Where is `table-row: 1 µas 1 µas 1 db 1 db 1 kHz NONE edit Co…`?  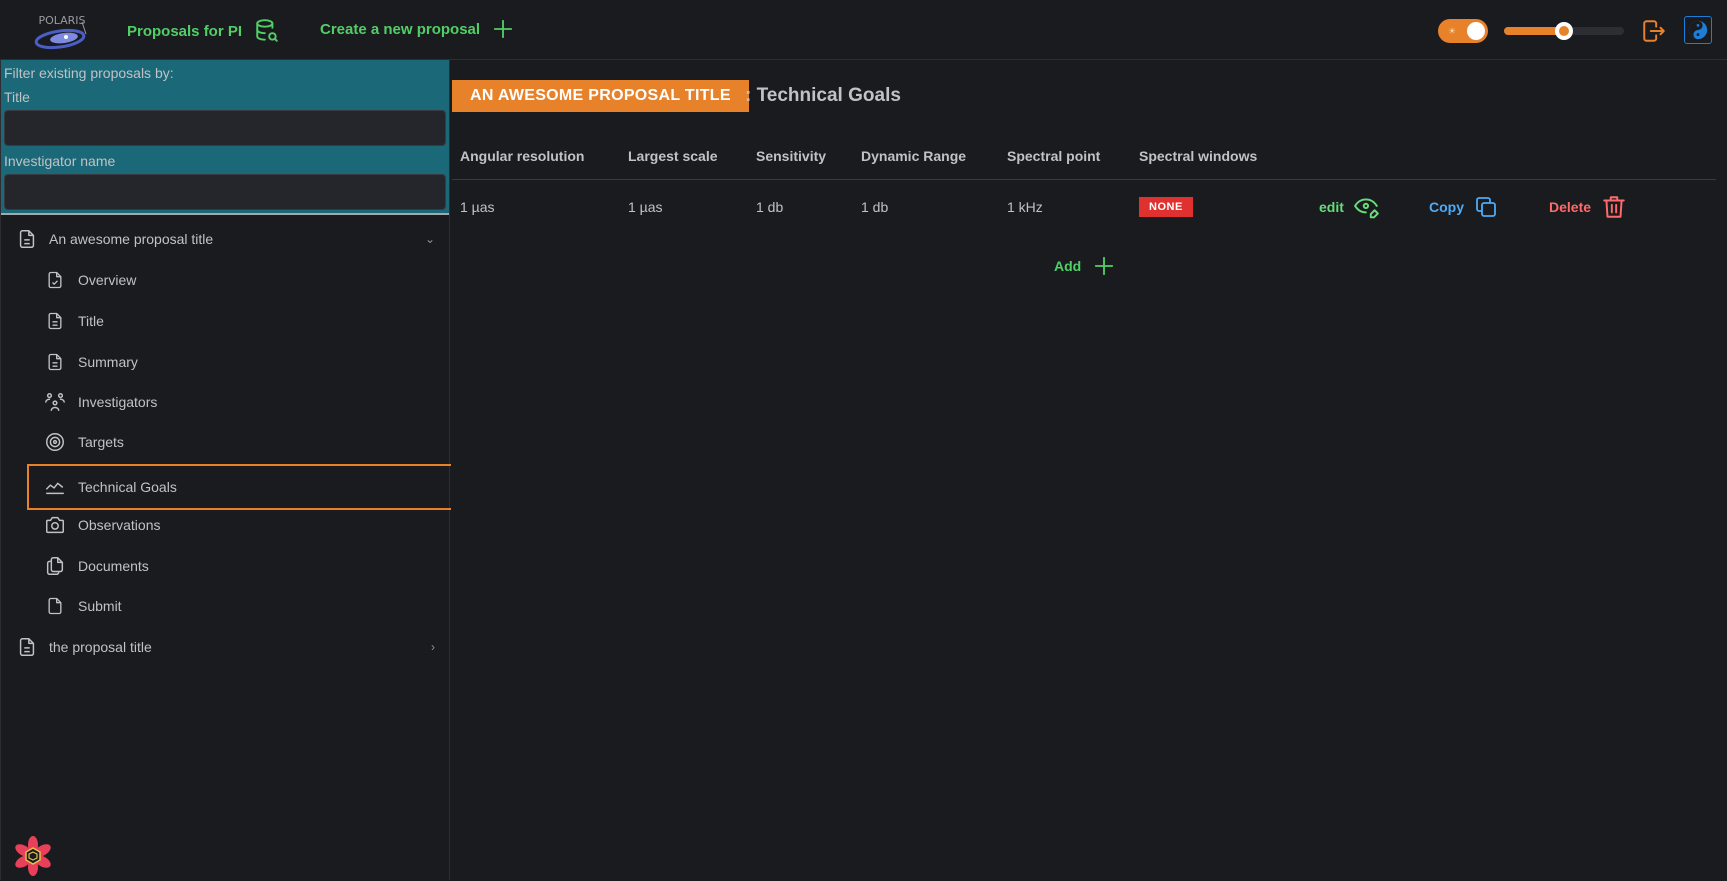
table-row: 1 µas 1 µas 1 db 1 db 1 kHz NONE edit Co… is located at coordinates (1084, 207).